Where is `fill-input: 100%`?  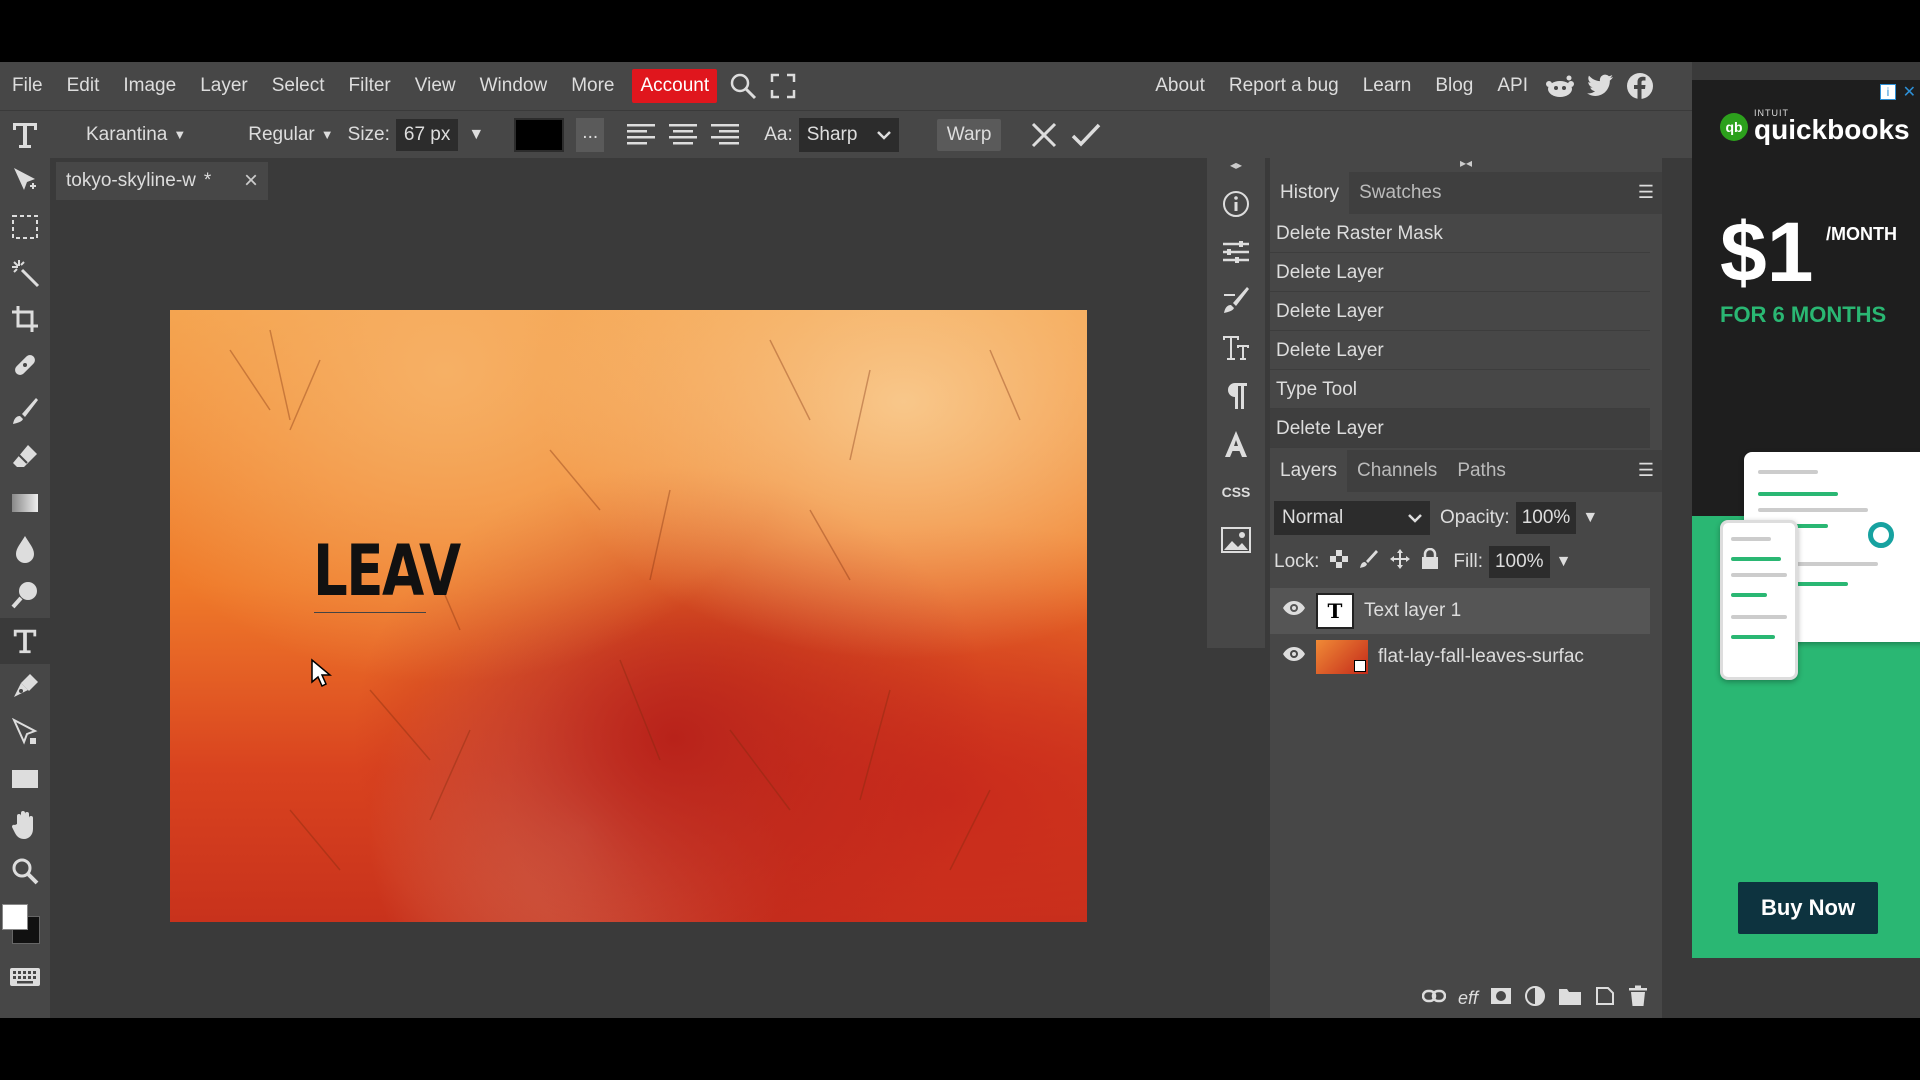 fill-input: 100% is located at coordinates (1519, 562).